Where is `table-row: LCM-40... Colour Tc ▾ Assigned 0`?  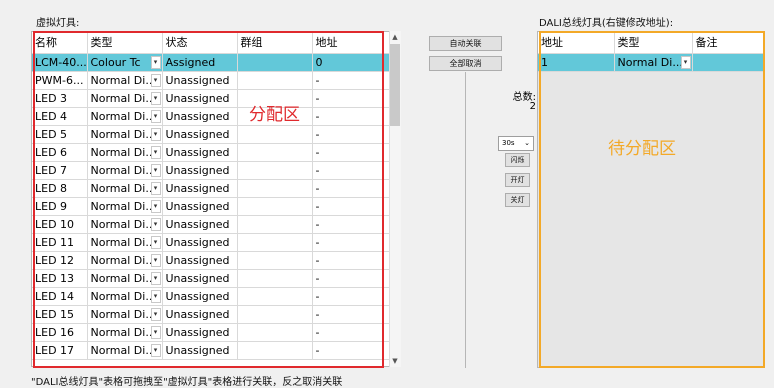
table-row: LCM-40... Colour Tc ▾ Assigned 0 is located at coordinates (211, 62).